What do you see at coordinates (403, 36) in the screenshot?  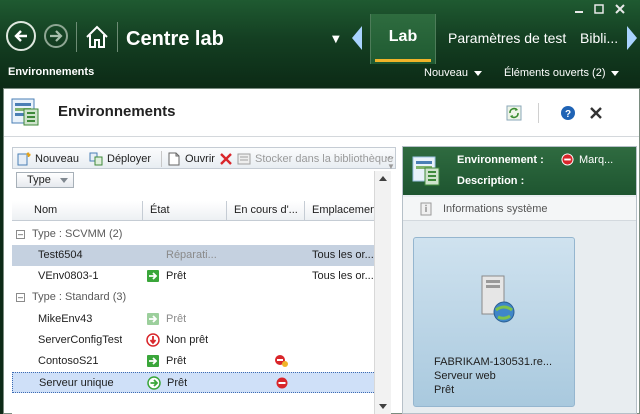 I see `tab-lab-label: Lab` at bounding box center [403, 36].